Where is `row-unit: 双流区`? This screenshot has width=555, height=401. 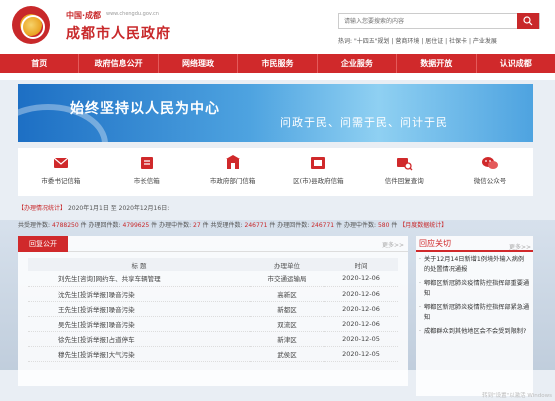 row-unit: 双流区 is located at coordinates (287, 324).